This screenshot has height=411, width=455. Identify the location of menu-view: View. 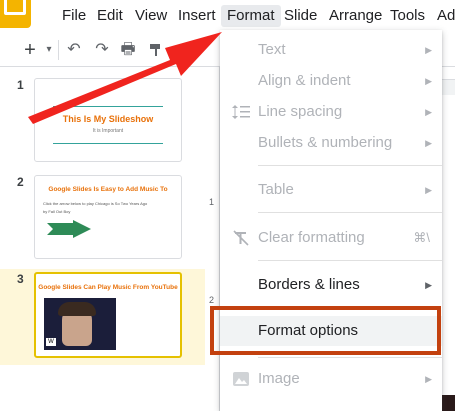
(151, 16).